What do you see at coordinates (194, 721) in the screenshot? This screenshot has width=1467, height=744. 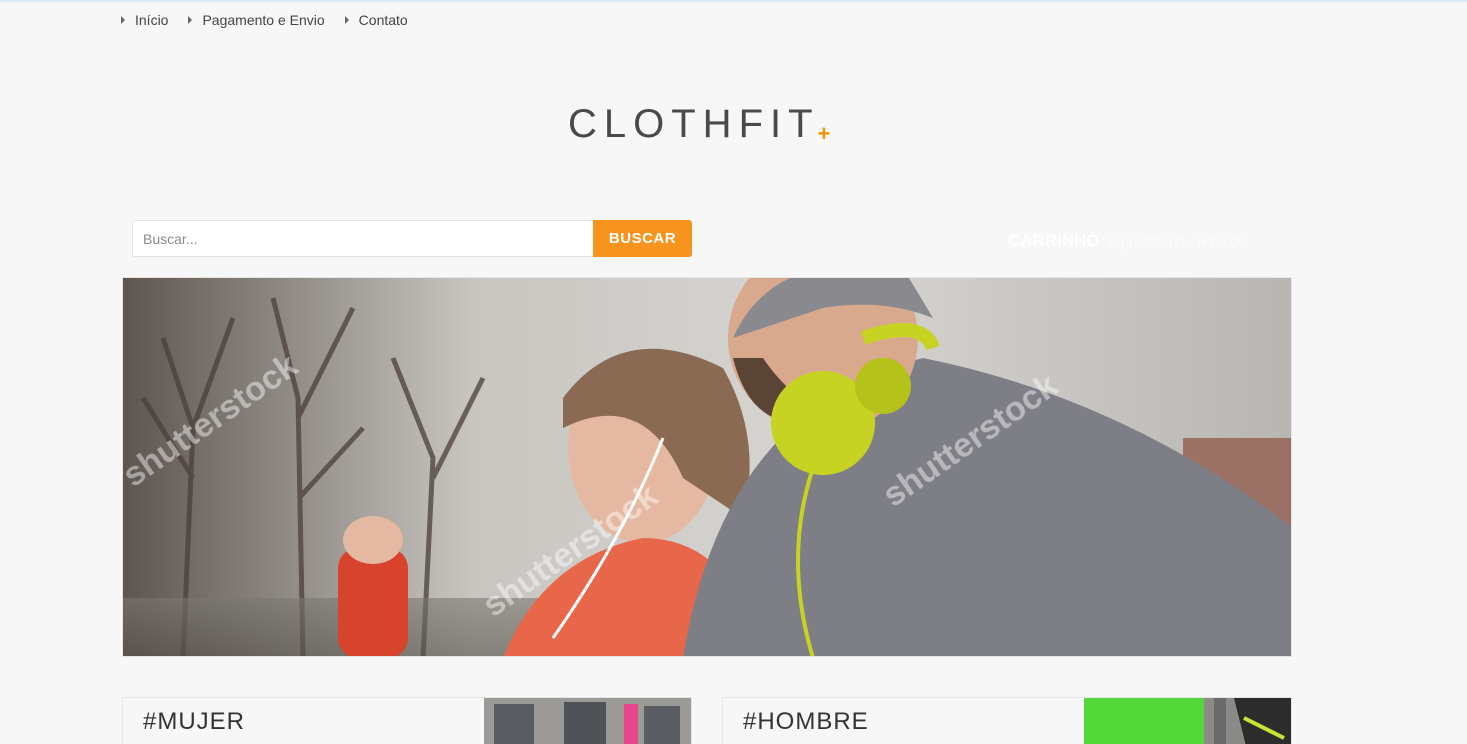 I see `category-title: #MUJER` at bounding box center [194, 721].